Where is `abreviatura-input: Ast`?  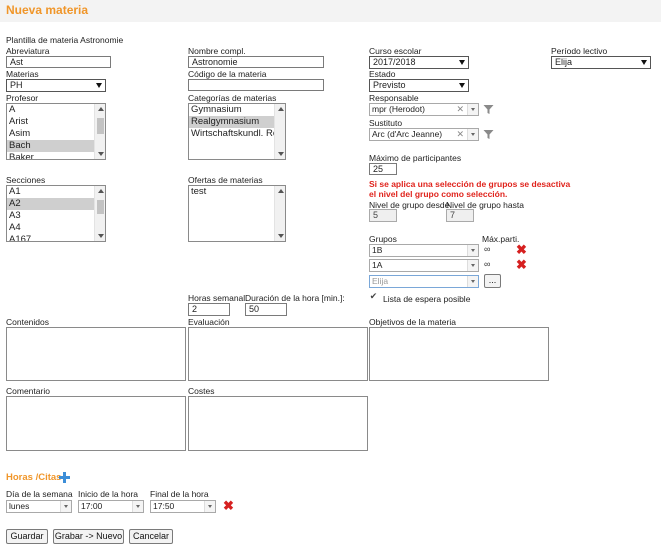 abreviatura-input: Ast is located at coordinates (58, 62).